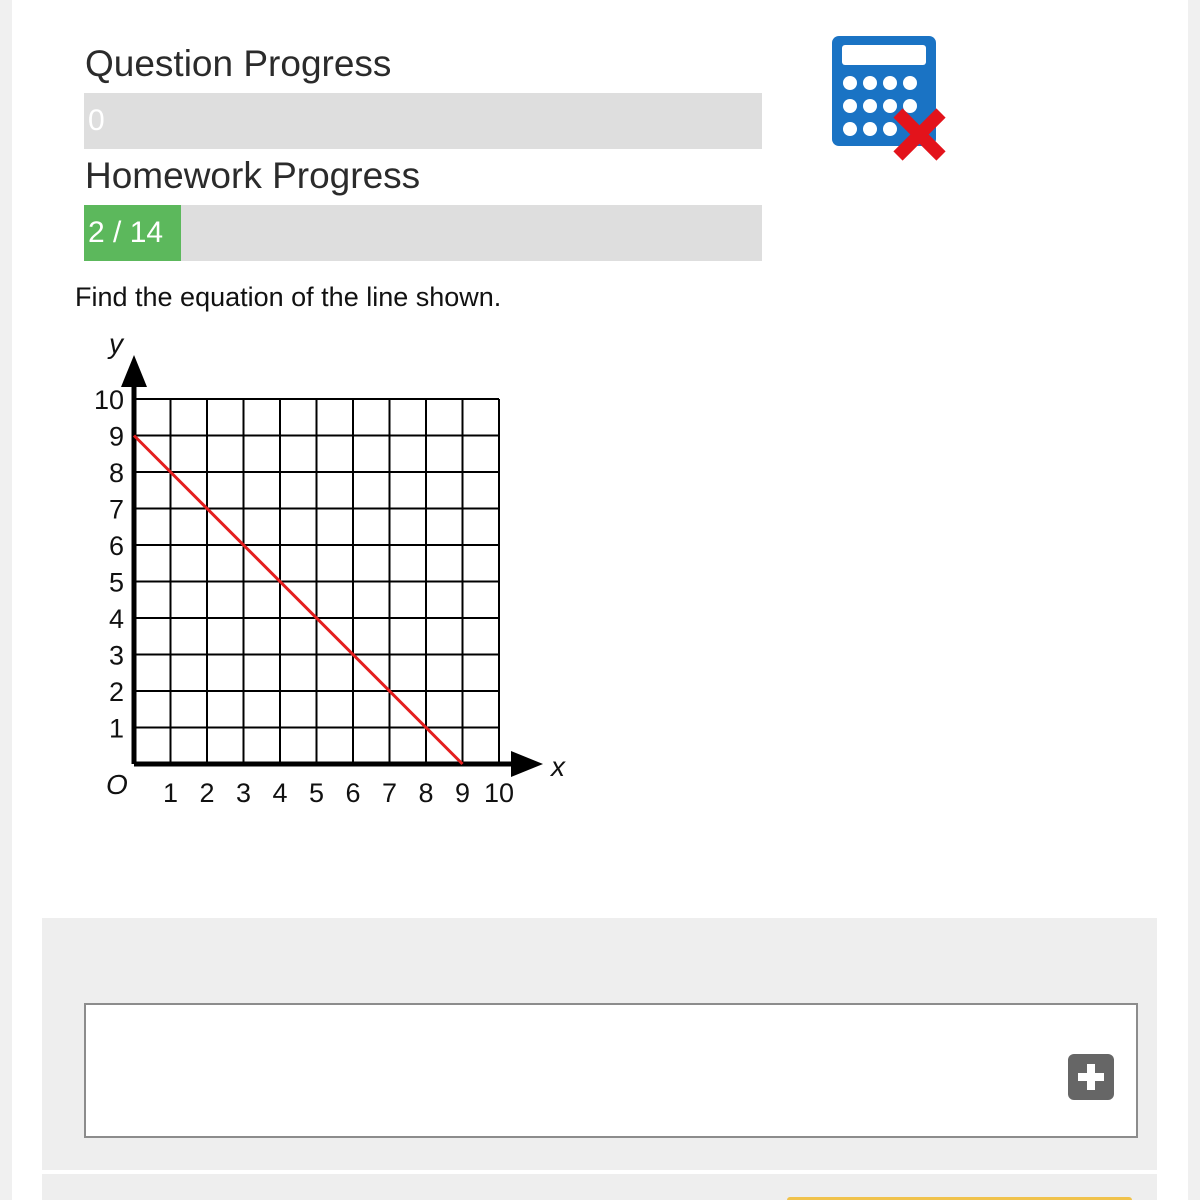  What do you see at coordinates (126, 232) in the screenshot?
I see `homework-progress-value: 2 / 14` at bounding box center [126, 232].